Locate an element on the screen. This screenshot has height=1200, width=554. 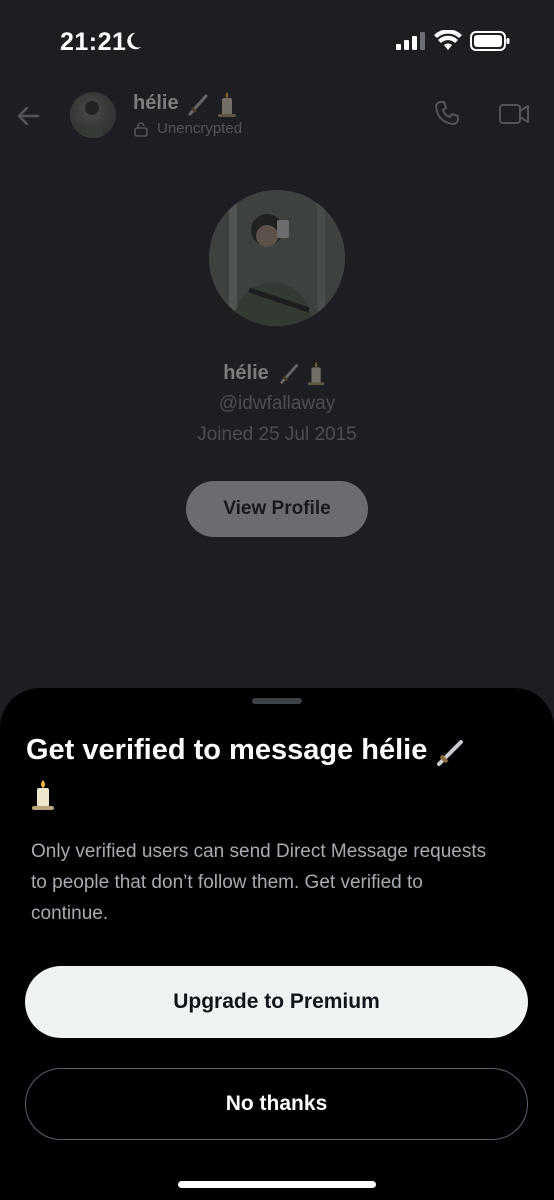
profile-avatar is located at coordinates (277, 258).